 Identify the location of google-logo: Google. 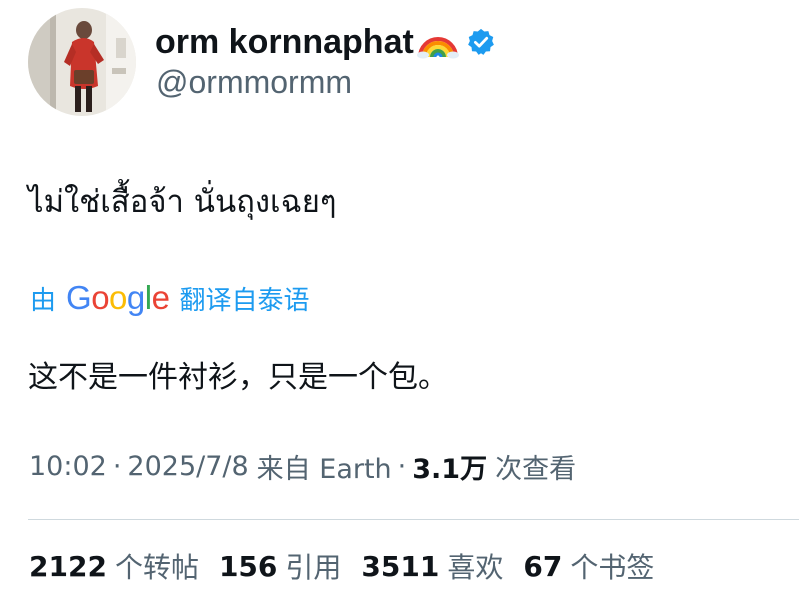
(118, 297).